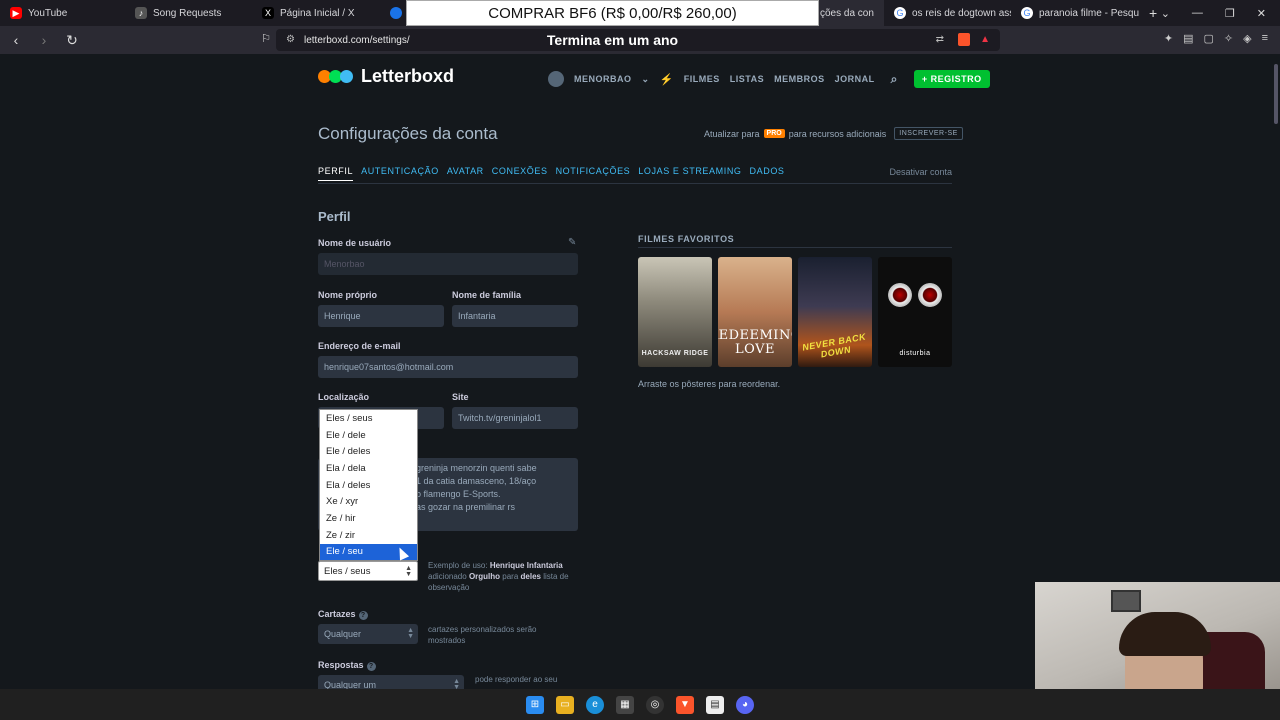 The width and height of the screenshot is (1280, 720). Describe the element at coordinates (774, 133) in the screenshot. I see `pro-badge: PRO` at that location.